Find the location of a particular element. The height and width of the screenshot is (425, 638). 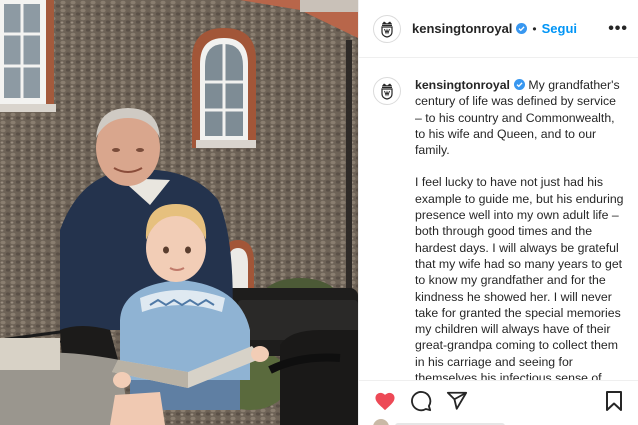

heart-icon is located at coordinates (385, 401).